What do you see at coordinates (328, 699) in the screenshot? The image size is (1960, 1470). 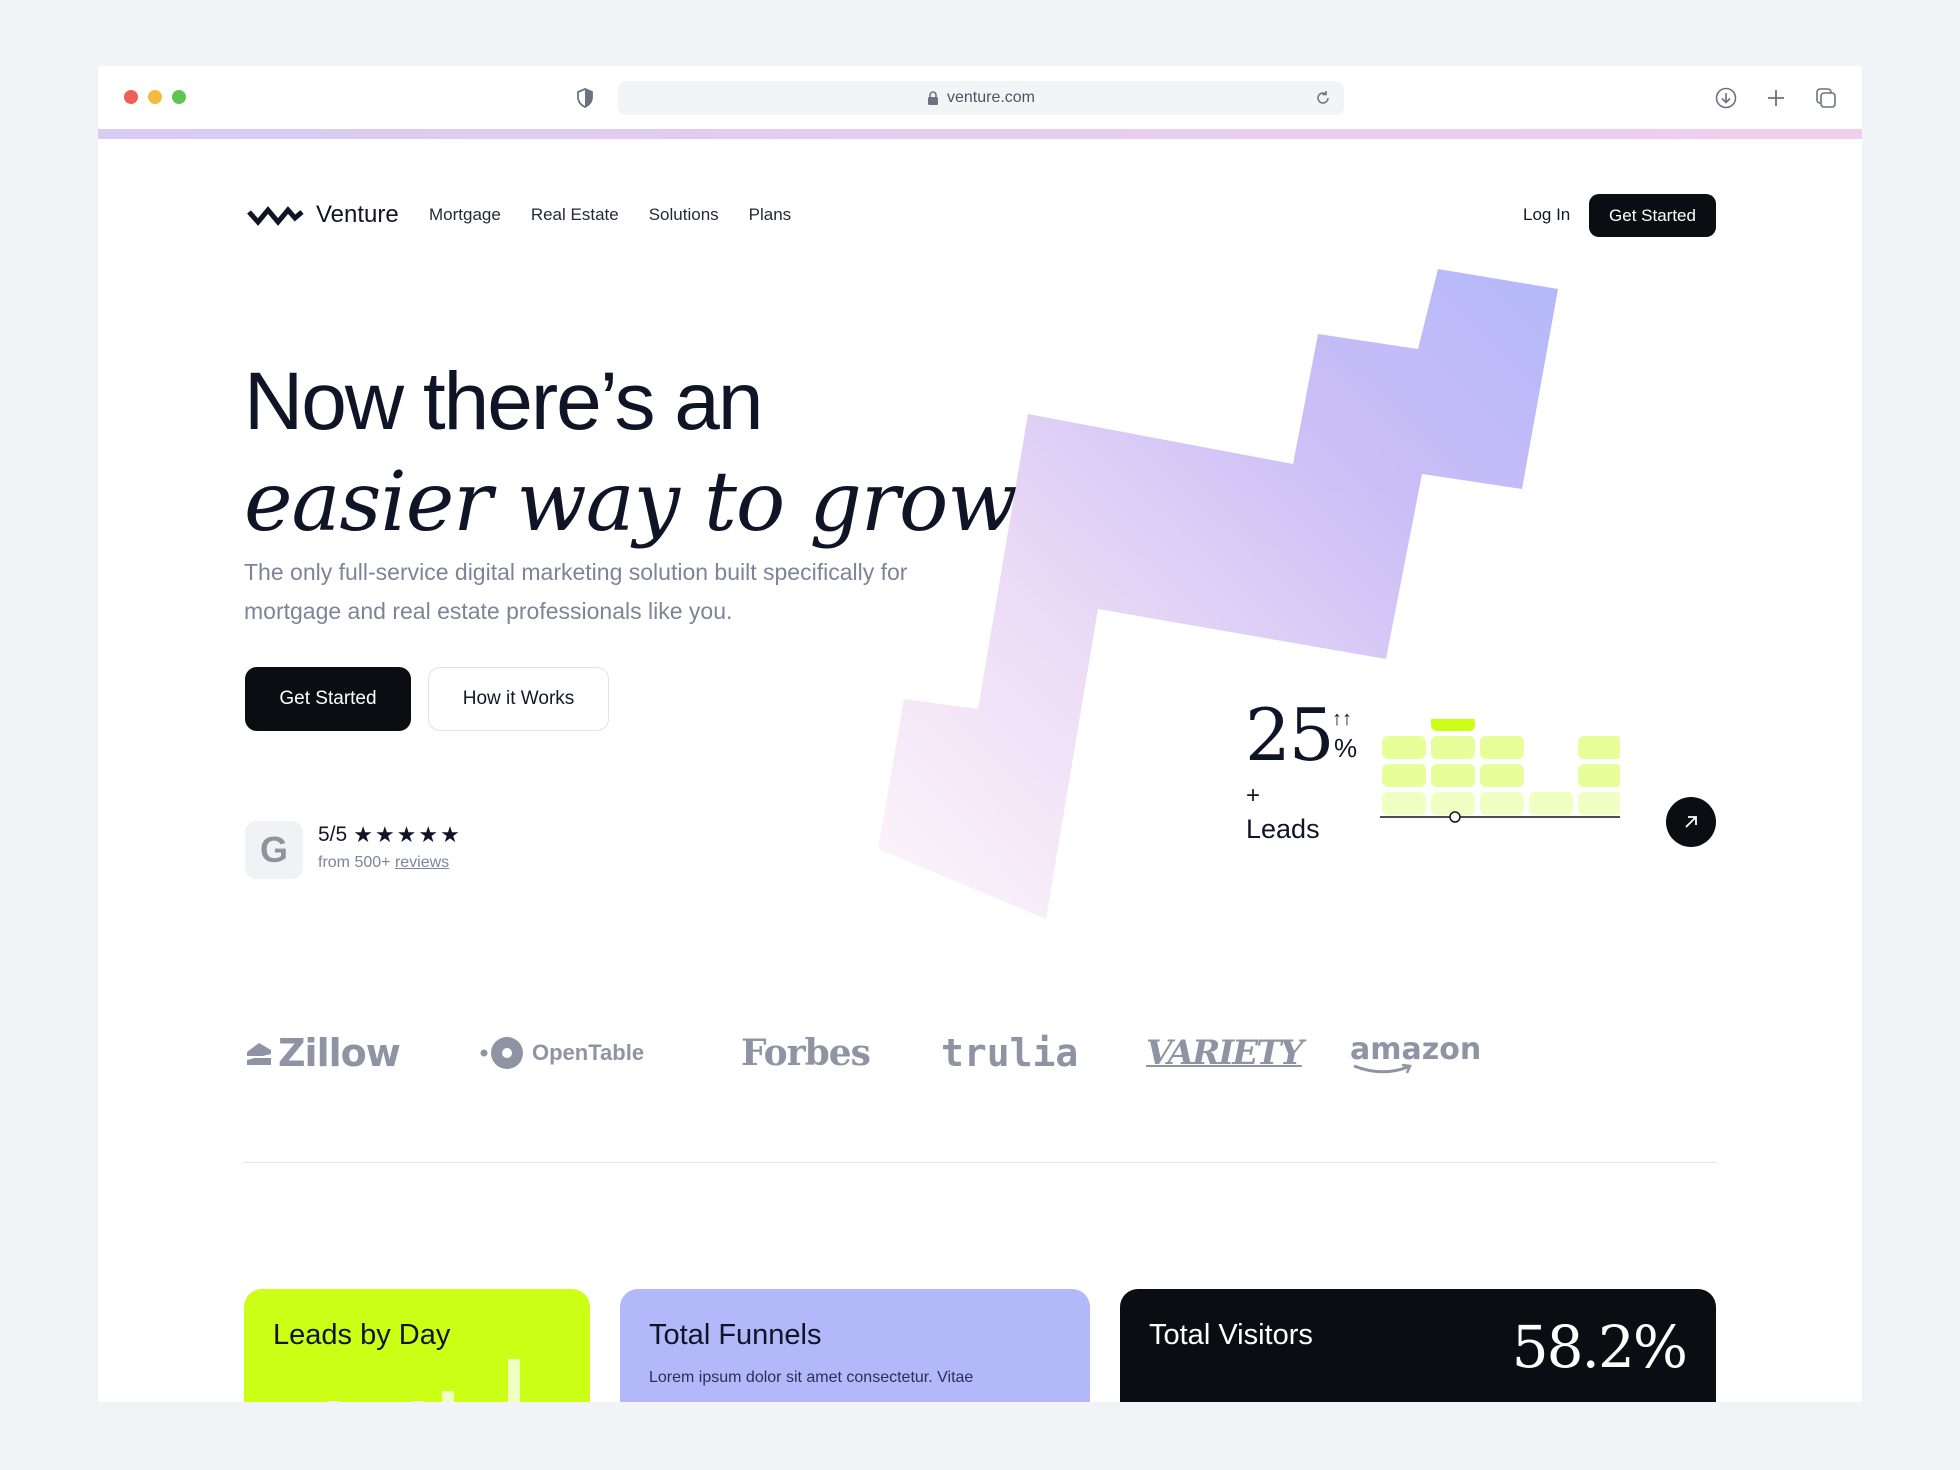 I see `get-started-button: Get Started` at bounding box center [328, 699].